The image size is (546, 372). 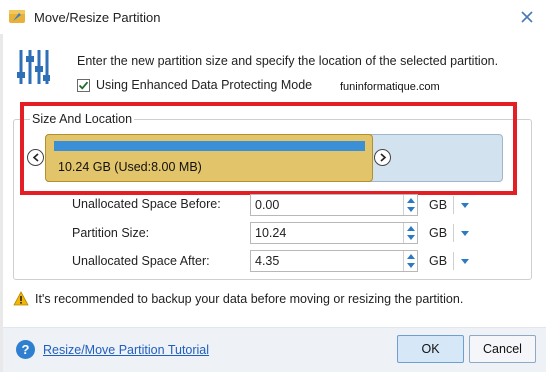 What do you see at coordinates (334, 233) in the screenshot?
I see `partition-size-input: 10.24` at bounding box center [334, 233].